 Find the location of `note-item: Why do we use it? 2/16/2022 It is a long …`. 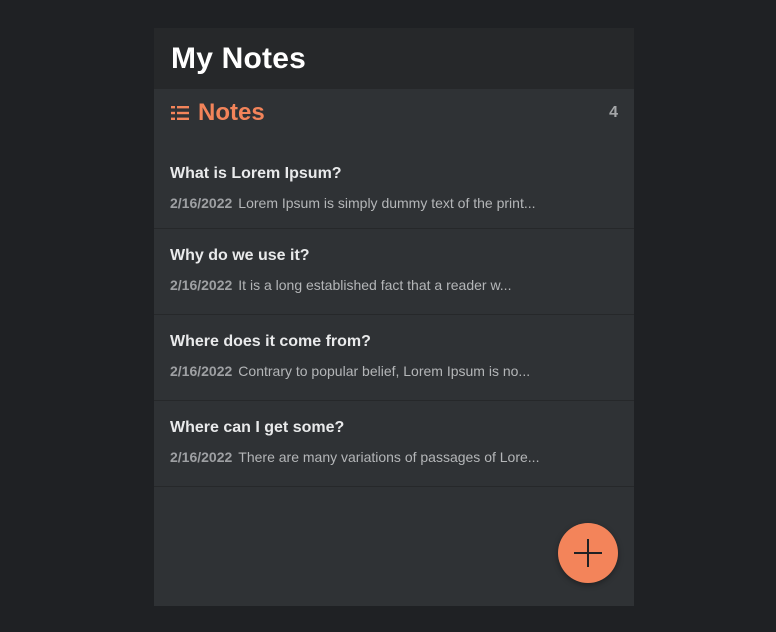

note-item: Why do we use it? 2/16/2022 It is a long … is located at coordinates (394, 272).